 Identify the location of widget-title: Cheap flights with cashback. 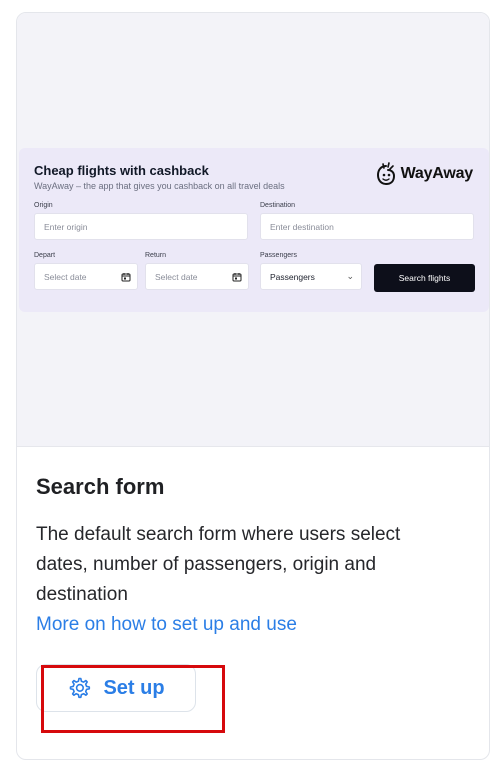
(121, 170).